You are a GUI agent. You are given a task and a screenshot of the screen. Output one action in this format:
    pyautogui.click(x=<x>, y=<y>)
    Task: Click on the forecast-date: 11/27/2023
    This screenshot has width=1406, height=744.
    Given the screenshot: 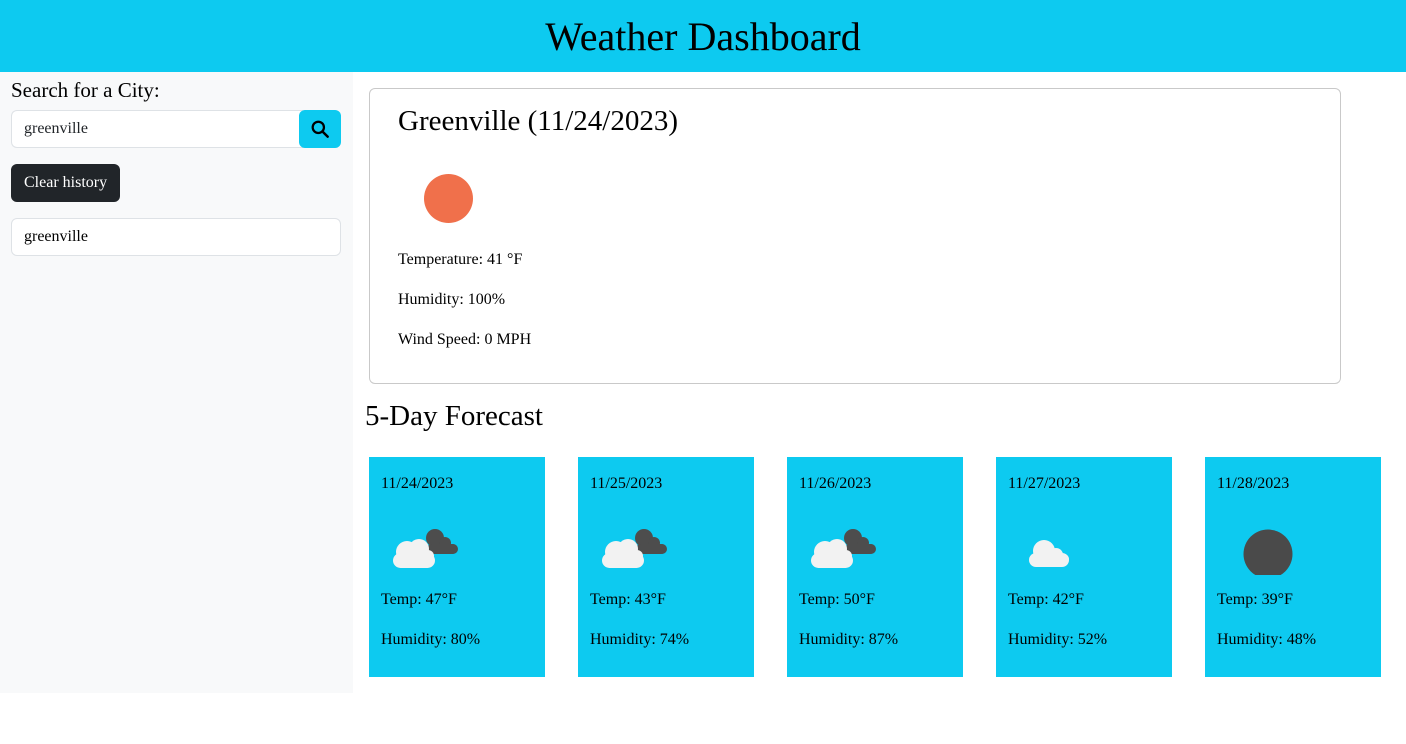 What is the action you would take?
    pyautogui.click(x=1044, y=483)
    